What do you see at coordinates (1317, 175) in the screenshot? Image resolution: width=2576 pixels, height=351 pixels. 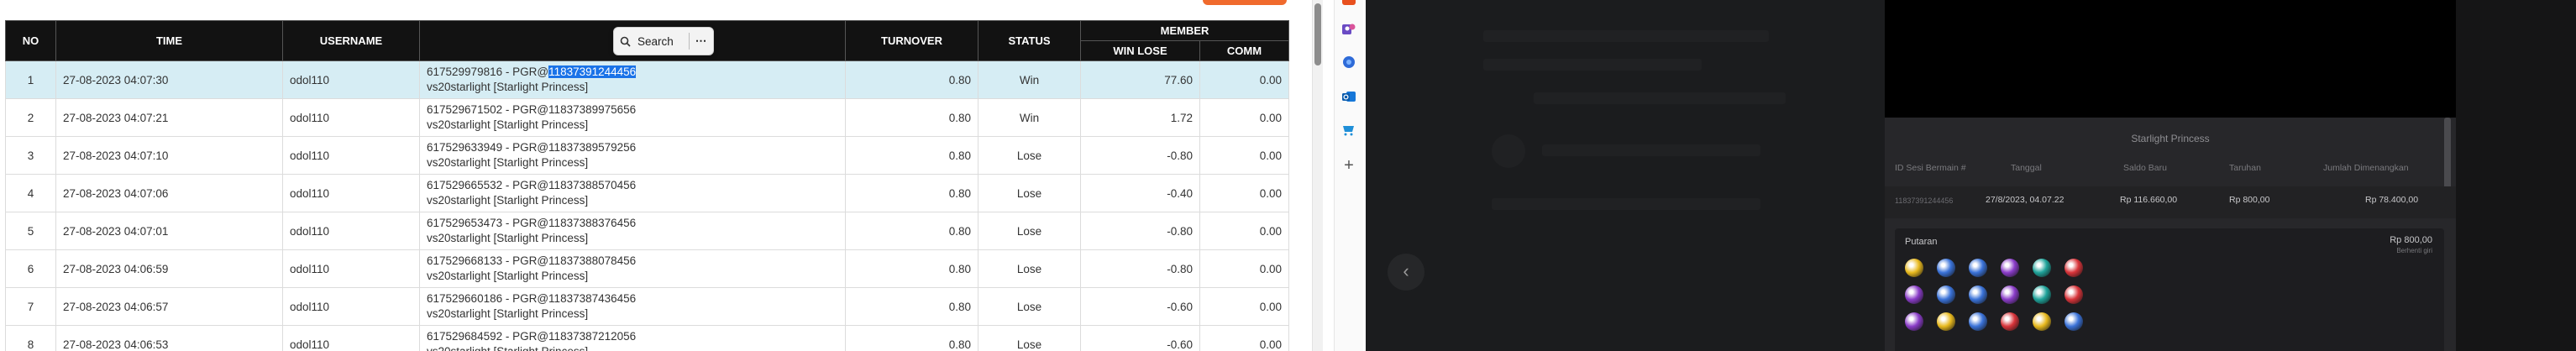 I see `page-scrollbar` at bounding box center [1317, 175].